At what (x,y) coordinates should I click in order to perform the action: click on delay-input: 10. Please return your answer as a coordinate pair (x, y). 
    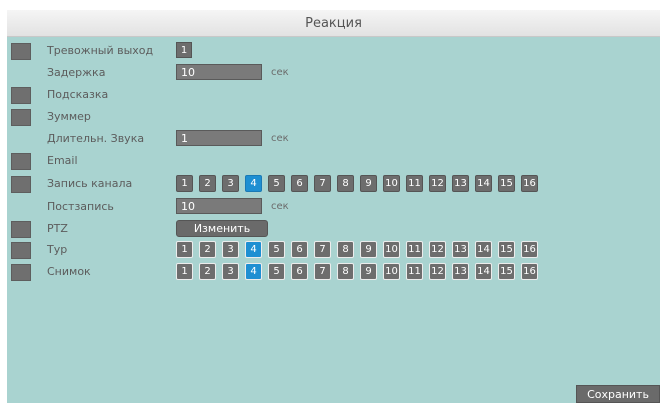
    Looking at the image, I should click on (219, 72).